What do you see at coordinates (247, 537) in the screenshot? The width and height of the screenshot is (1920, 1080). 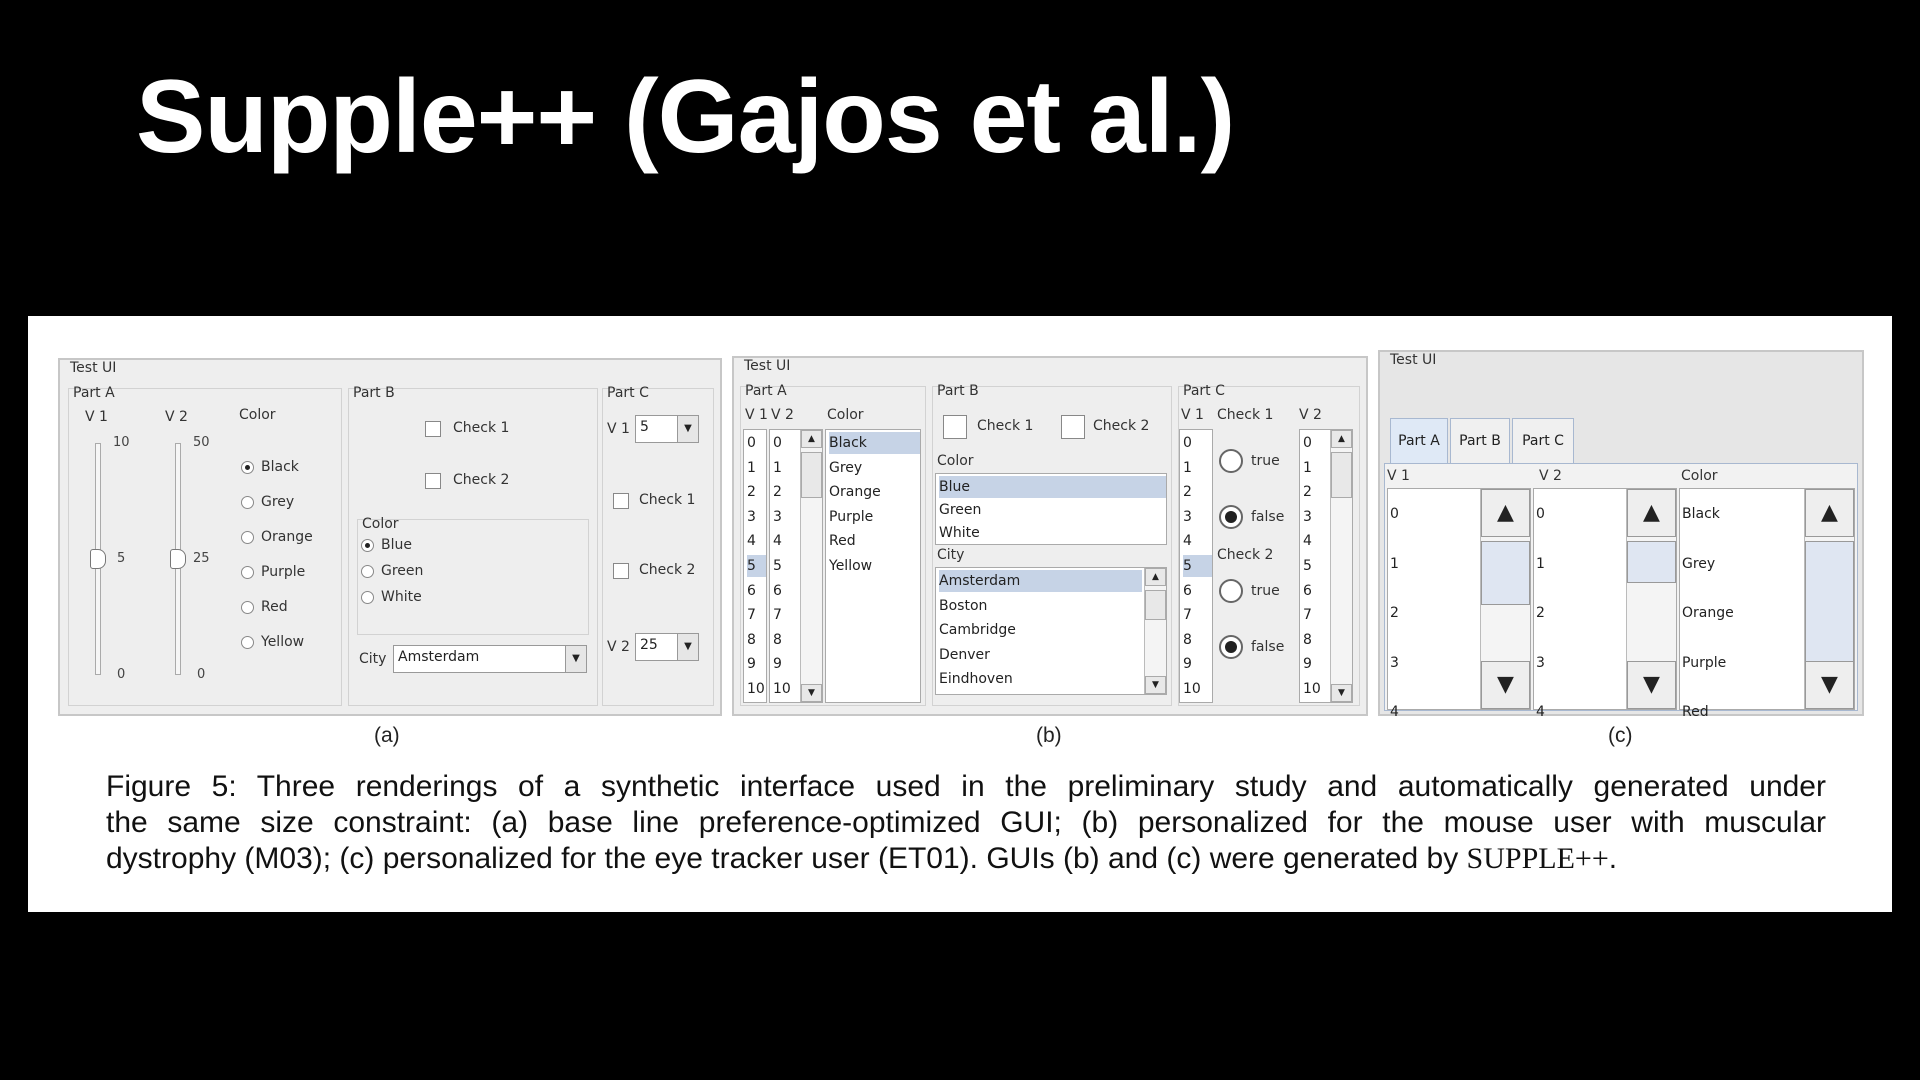 I see `color-radio-orange` at bounding box center [247, 537].